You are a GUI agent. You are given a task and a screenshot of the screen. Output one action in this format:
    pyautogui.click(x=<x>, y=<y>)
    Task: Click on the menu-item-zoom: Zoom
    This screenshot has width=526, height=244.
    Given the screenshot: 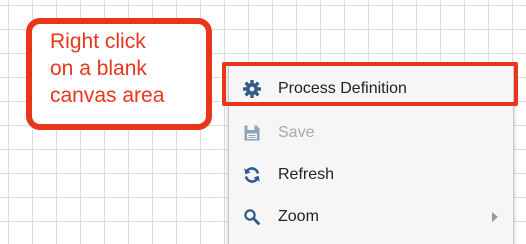 What is the action you would take?
    pyautogui.click(x=371, y=217)
    